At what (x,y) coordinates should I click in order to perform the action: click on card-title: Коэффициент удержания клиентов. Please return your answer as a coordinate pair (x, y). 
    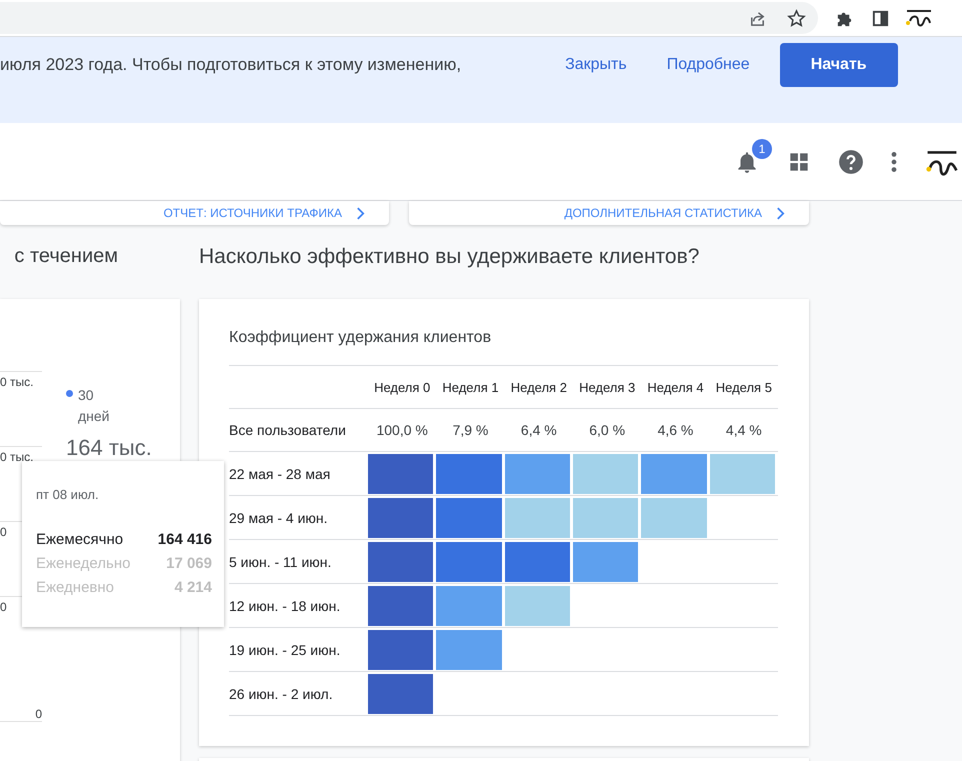
    Looking at the image, I should click on (360, 338).